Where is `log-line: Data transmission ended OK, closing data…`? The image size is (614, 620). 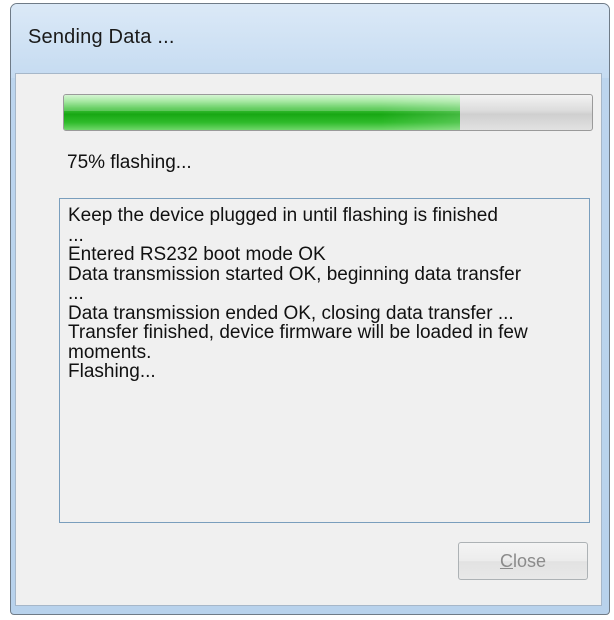 log-line: Data transmission ended OK, closing data… is located at coordinates (291, 313).